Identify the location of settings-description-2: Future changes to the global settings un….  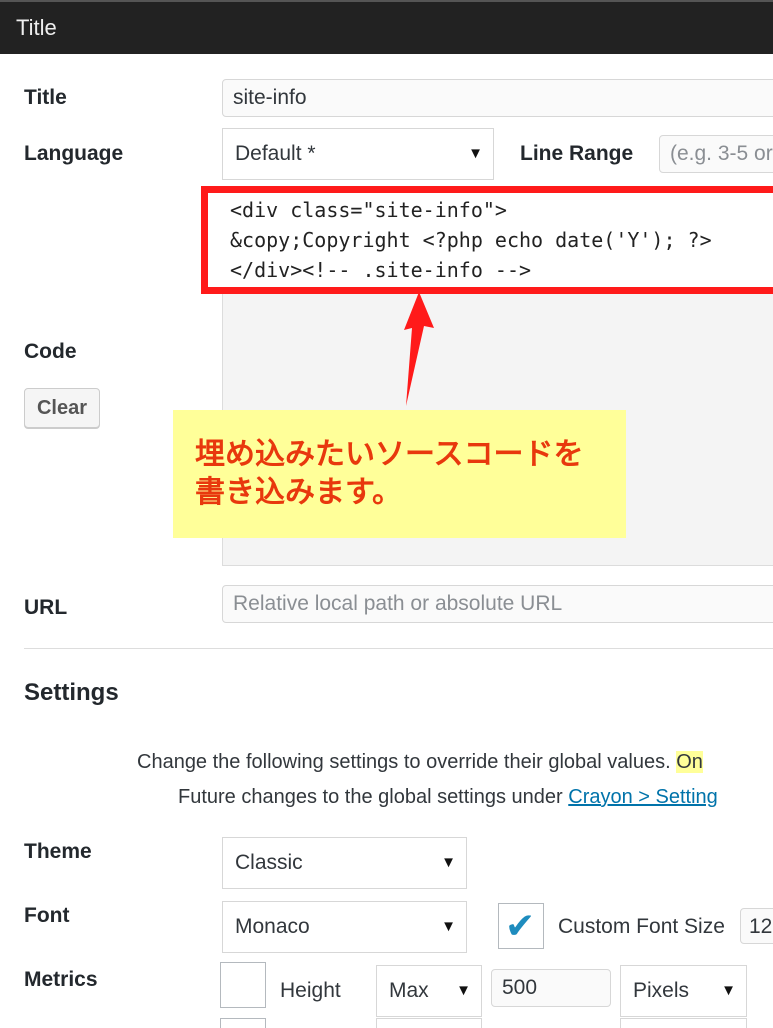
(448, 797).